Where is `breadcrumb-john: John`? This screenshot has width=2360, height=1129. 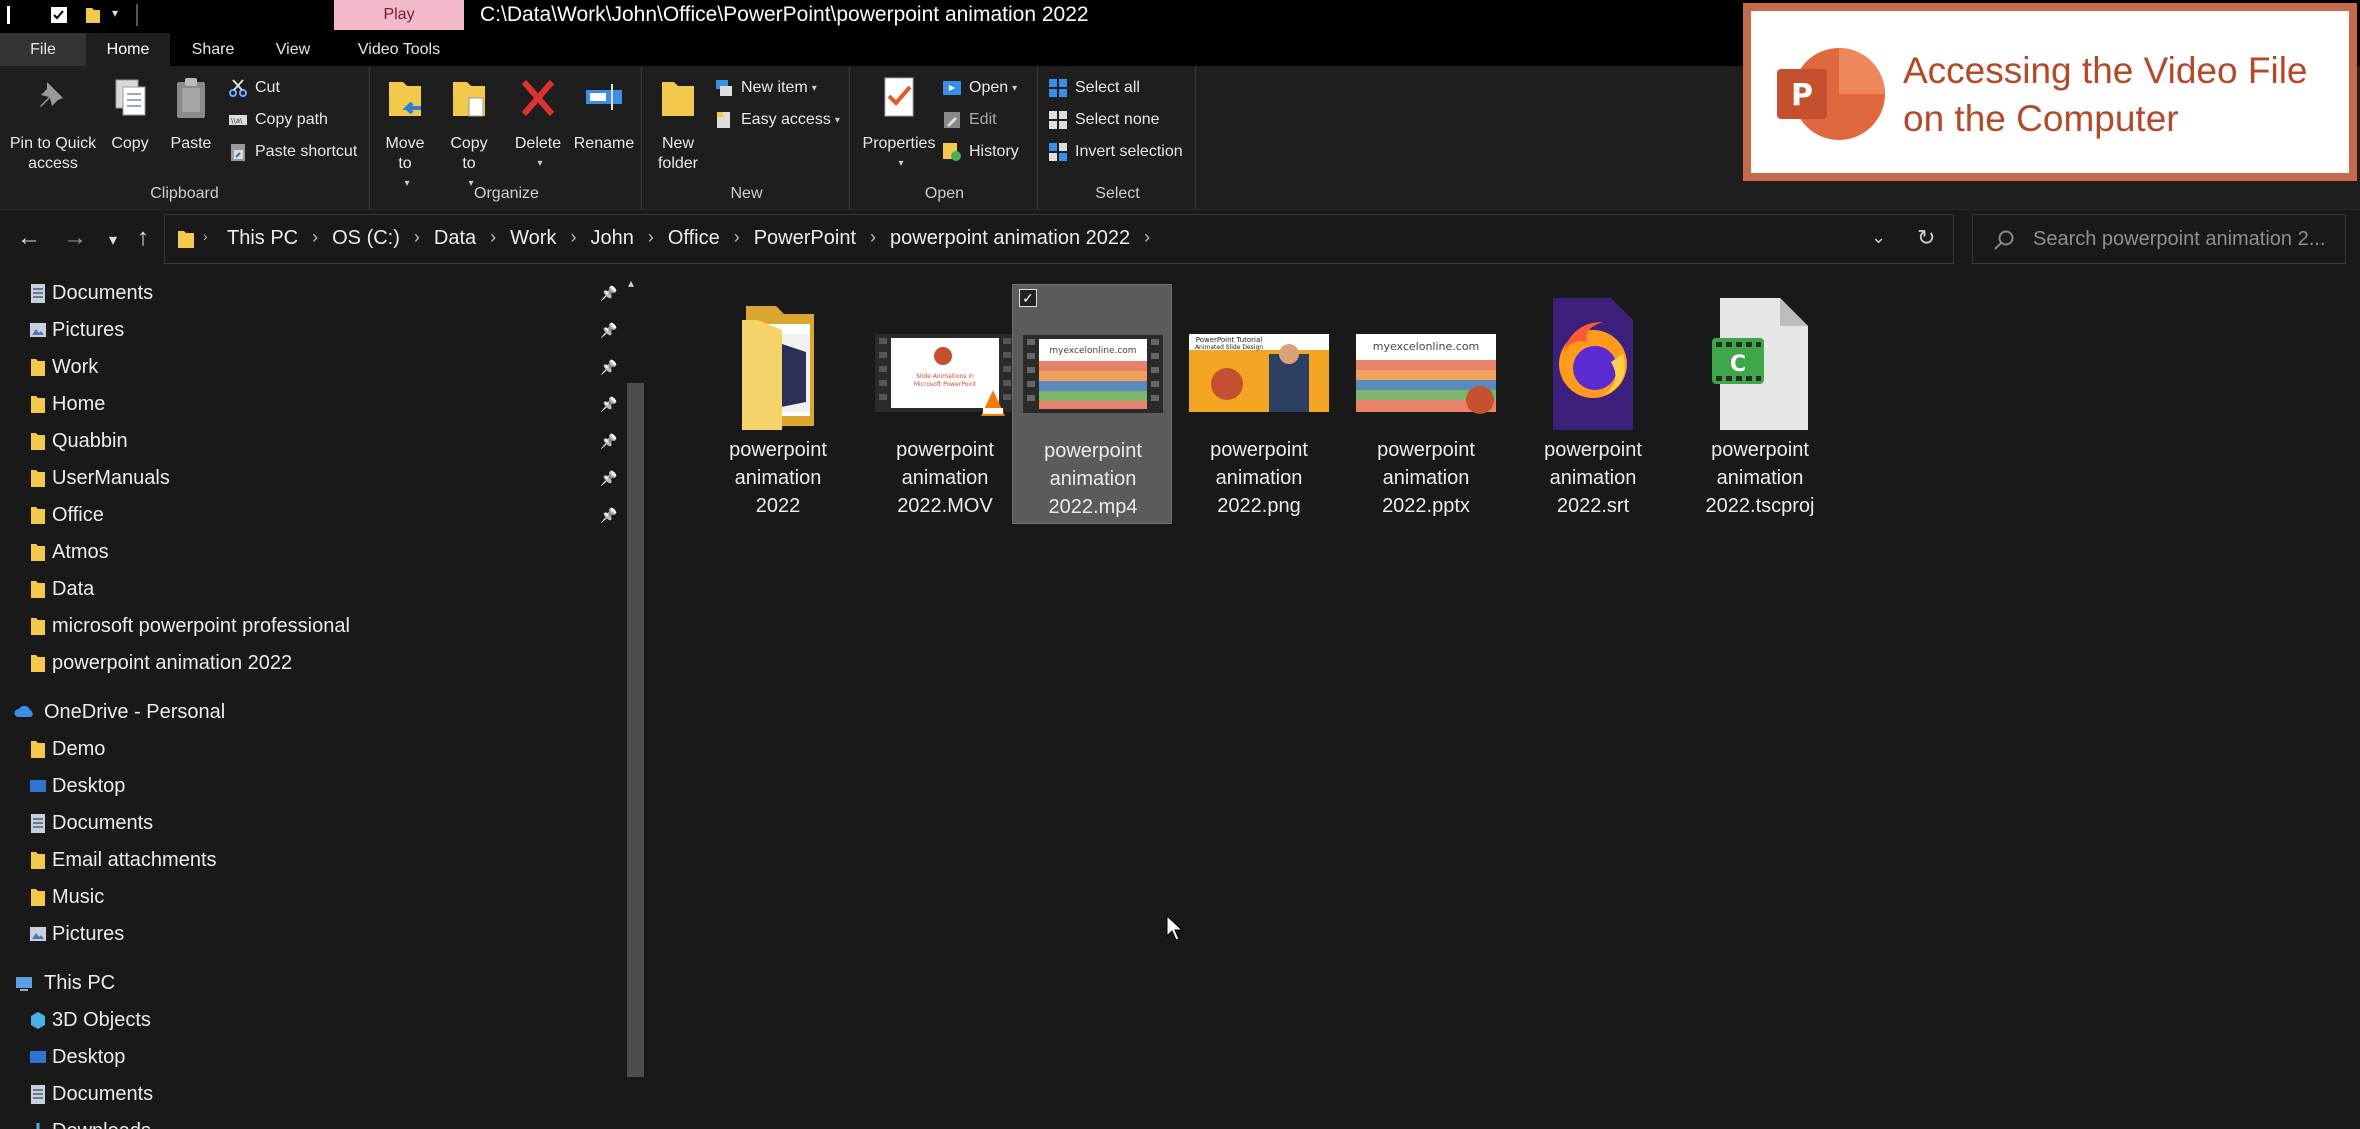
breadcrumb-john: John is located at coordinates (611, 238).